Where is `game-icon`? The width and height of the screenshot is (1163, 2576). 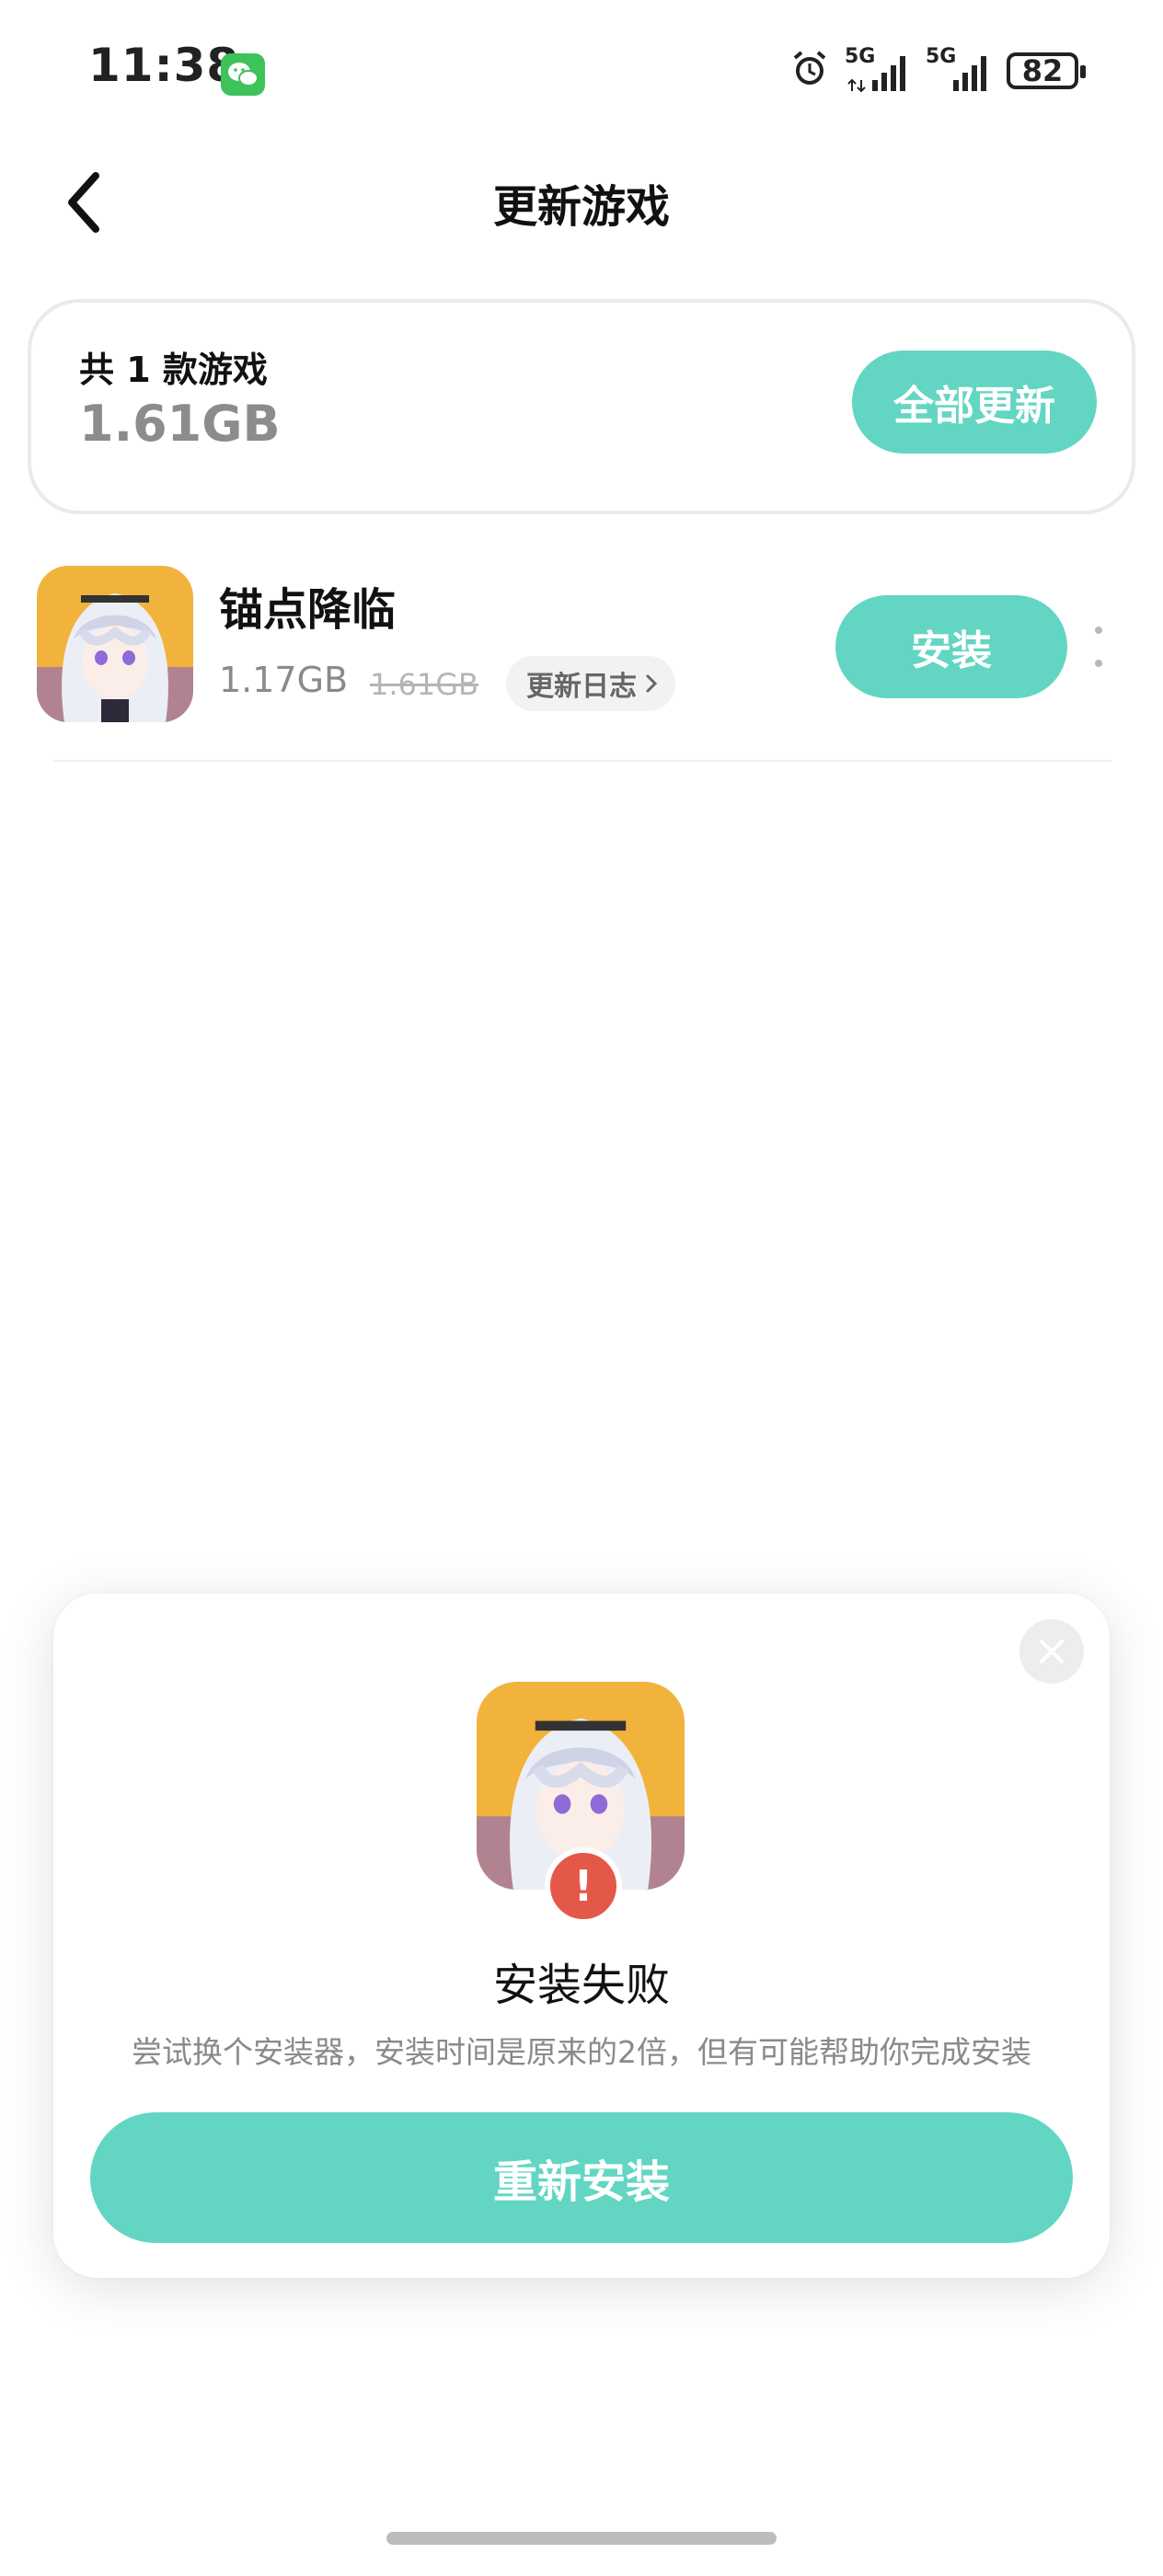 game-icon is located at coordinates (115, 644).